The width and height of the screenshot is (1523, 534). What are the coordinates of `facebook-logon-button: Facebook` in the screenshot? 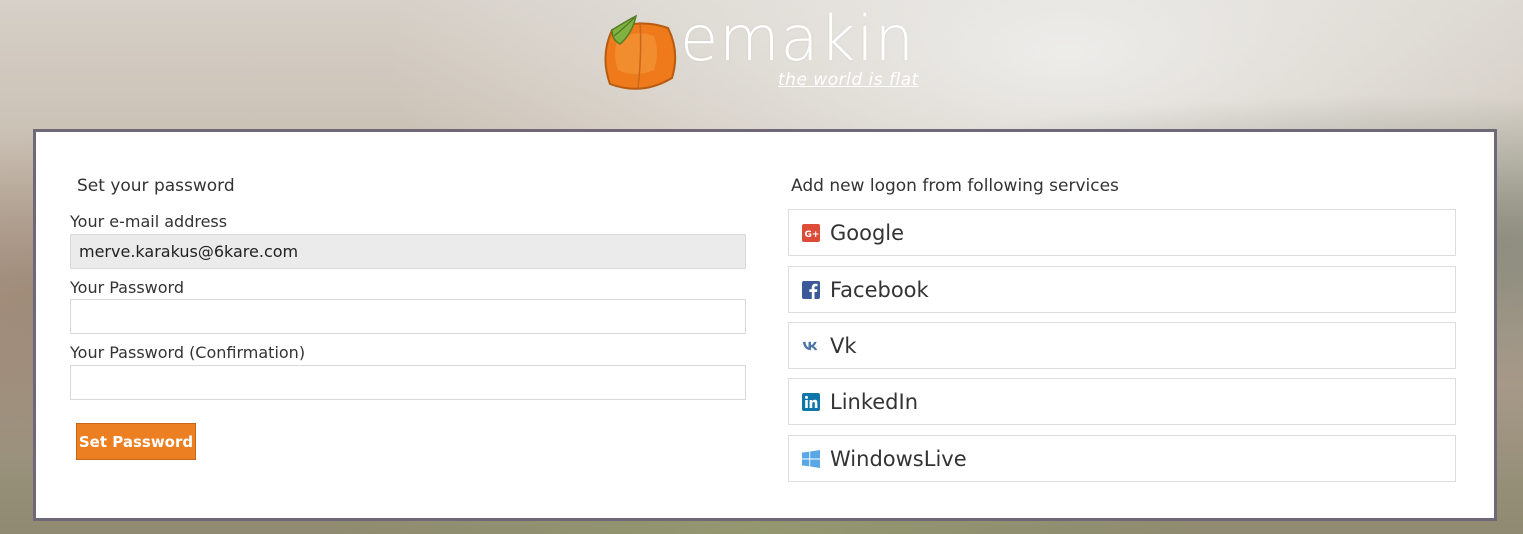 It's located at (1122, 289).